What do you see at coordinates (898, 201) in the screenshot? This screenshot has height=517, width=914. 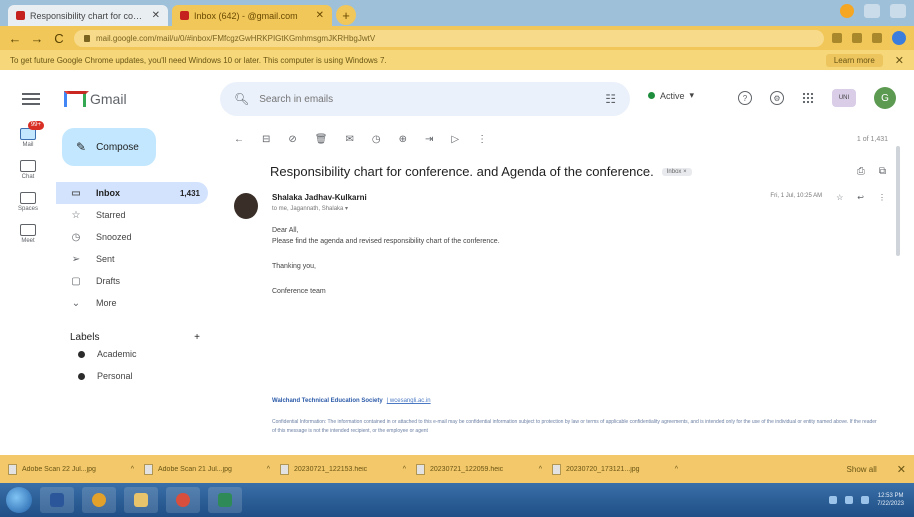 I see `scrollbar` at bounding box center [898, 201].